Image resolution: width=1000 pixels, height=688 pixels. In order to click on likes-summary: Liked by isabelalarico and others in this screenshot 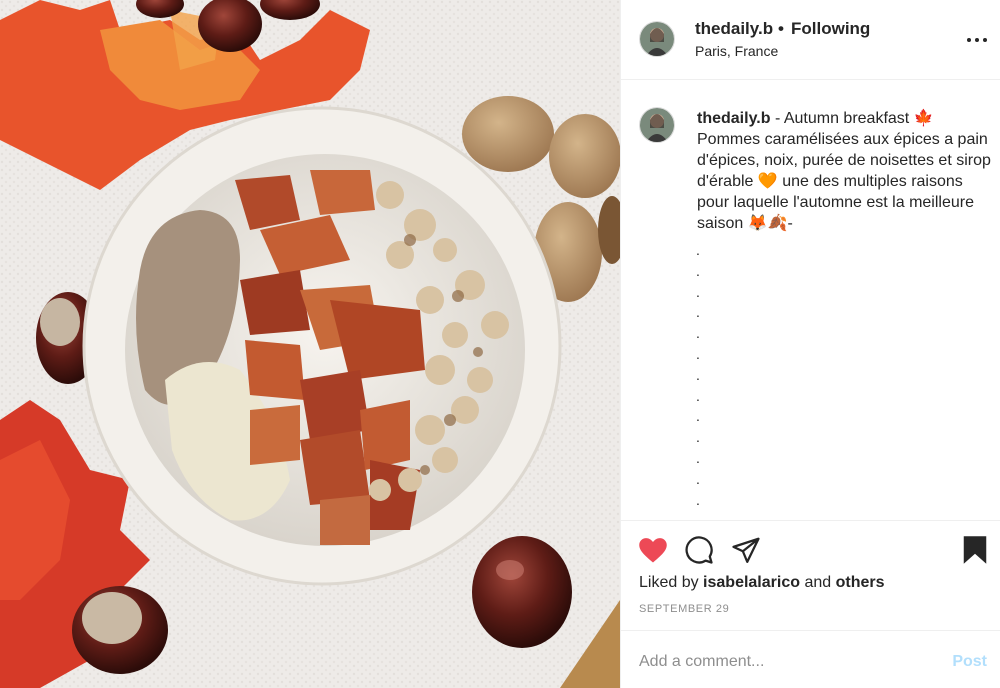, I will do `click(762, 583)`.